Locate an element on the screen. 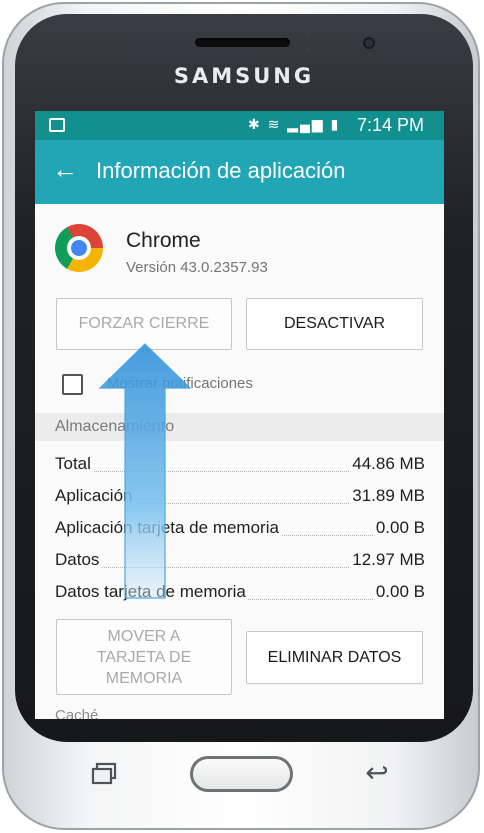  recent-apps-key is located at coordinates (105, 774).